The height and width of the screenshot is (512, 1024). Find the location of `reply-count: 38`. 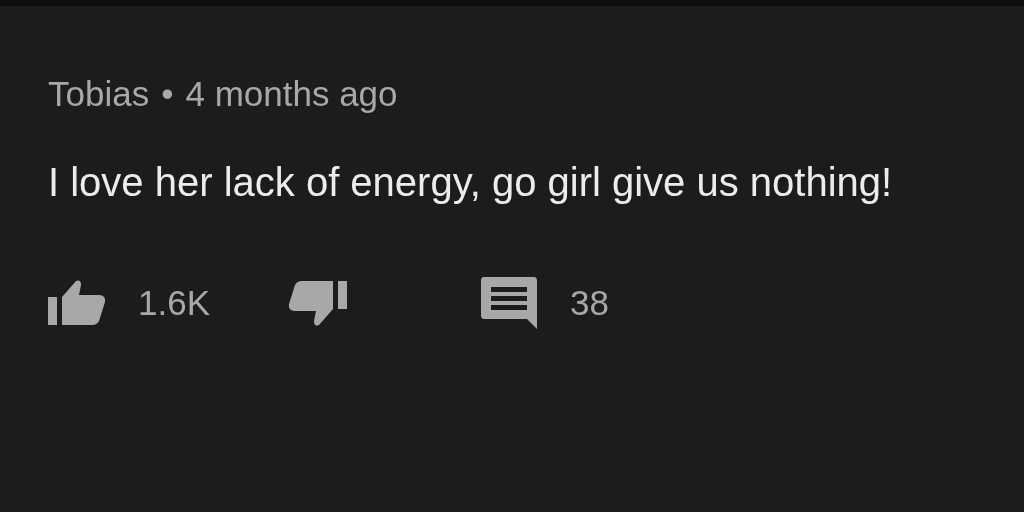

reply-count: 38 is located at coordinates (589, 302).